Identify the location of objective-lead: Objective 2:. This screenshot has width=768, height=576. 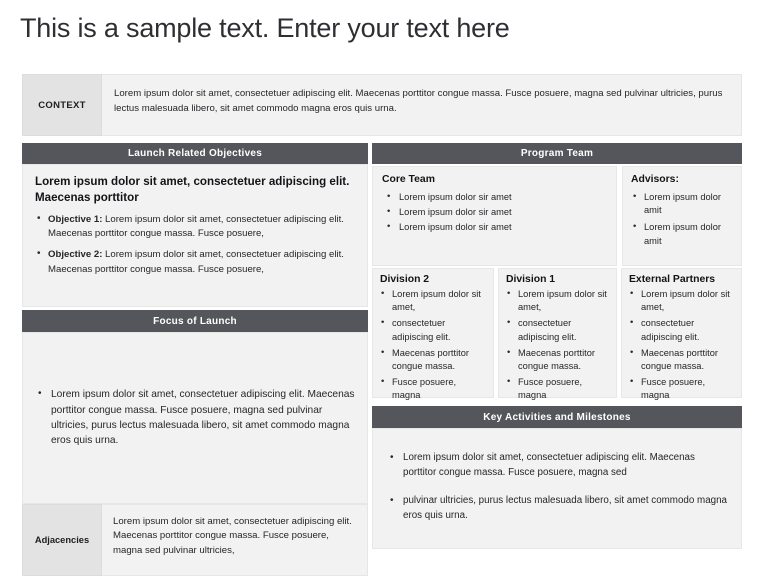
(75, 255).